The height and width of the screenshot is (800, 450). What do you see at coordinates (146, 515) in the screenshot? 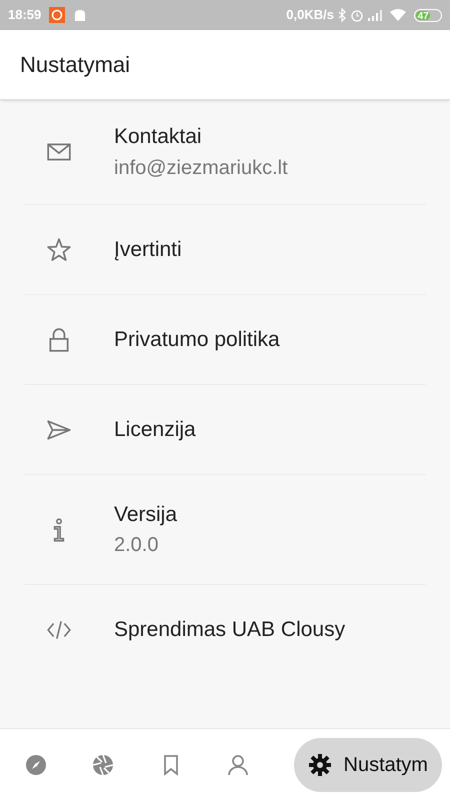
I see `item-title: Versija` at bounding box center [146, 515].